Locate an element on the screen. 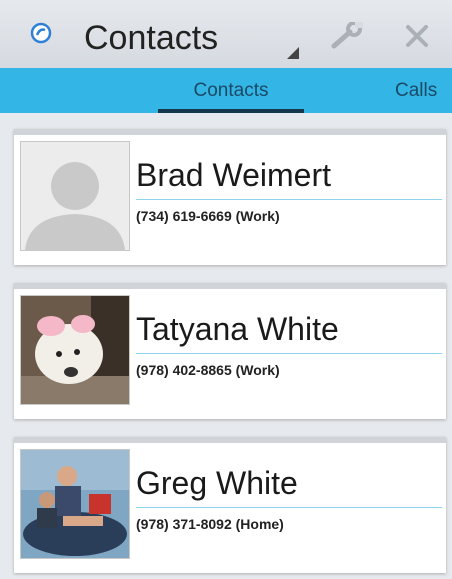  contact-name: Tatyana White is located at coordinates (237, 329).